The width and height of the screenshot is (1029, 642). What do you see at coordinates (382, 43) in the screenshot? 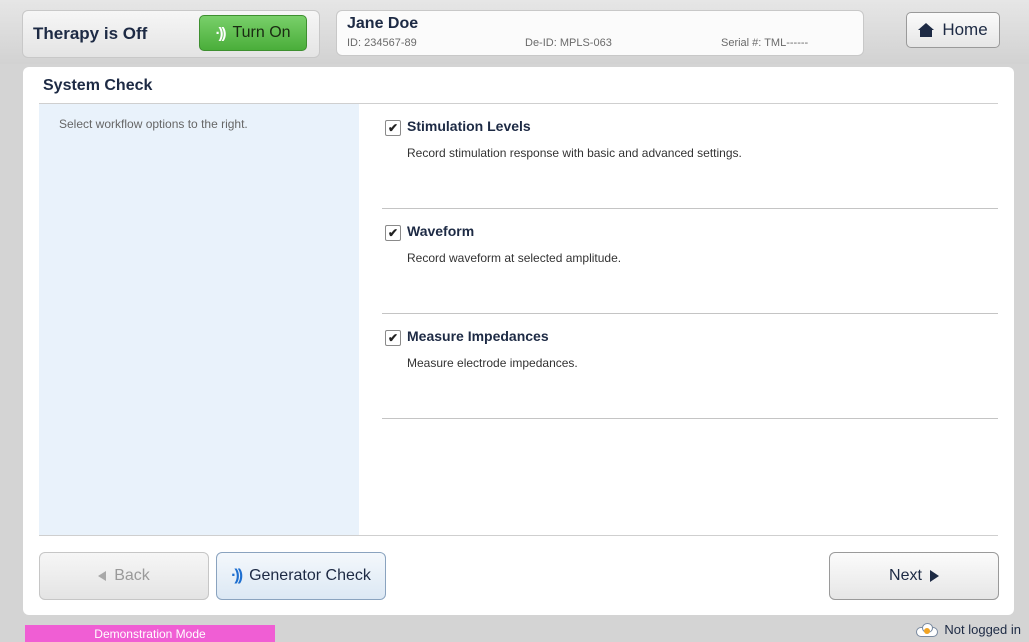
I see `patient-id: ID: 234567-89` at bounding box center [382, 43].